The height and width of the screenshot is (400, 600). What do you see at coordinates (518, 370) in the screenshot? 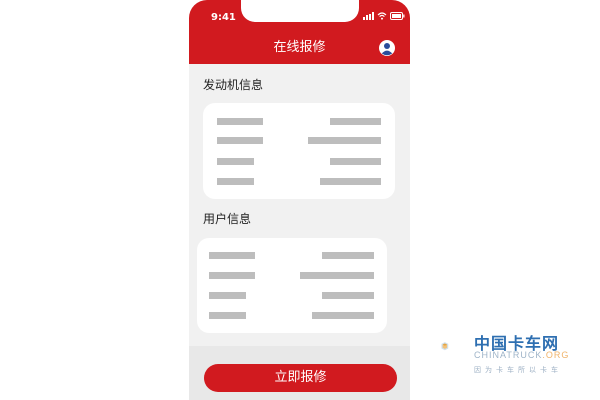
I see `watermark-slogan: 因为卡车所以卡车` at bounding box center [518, 370].